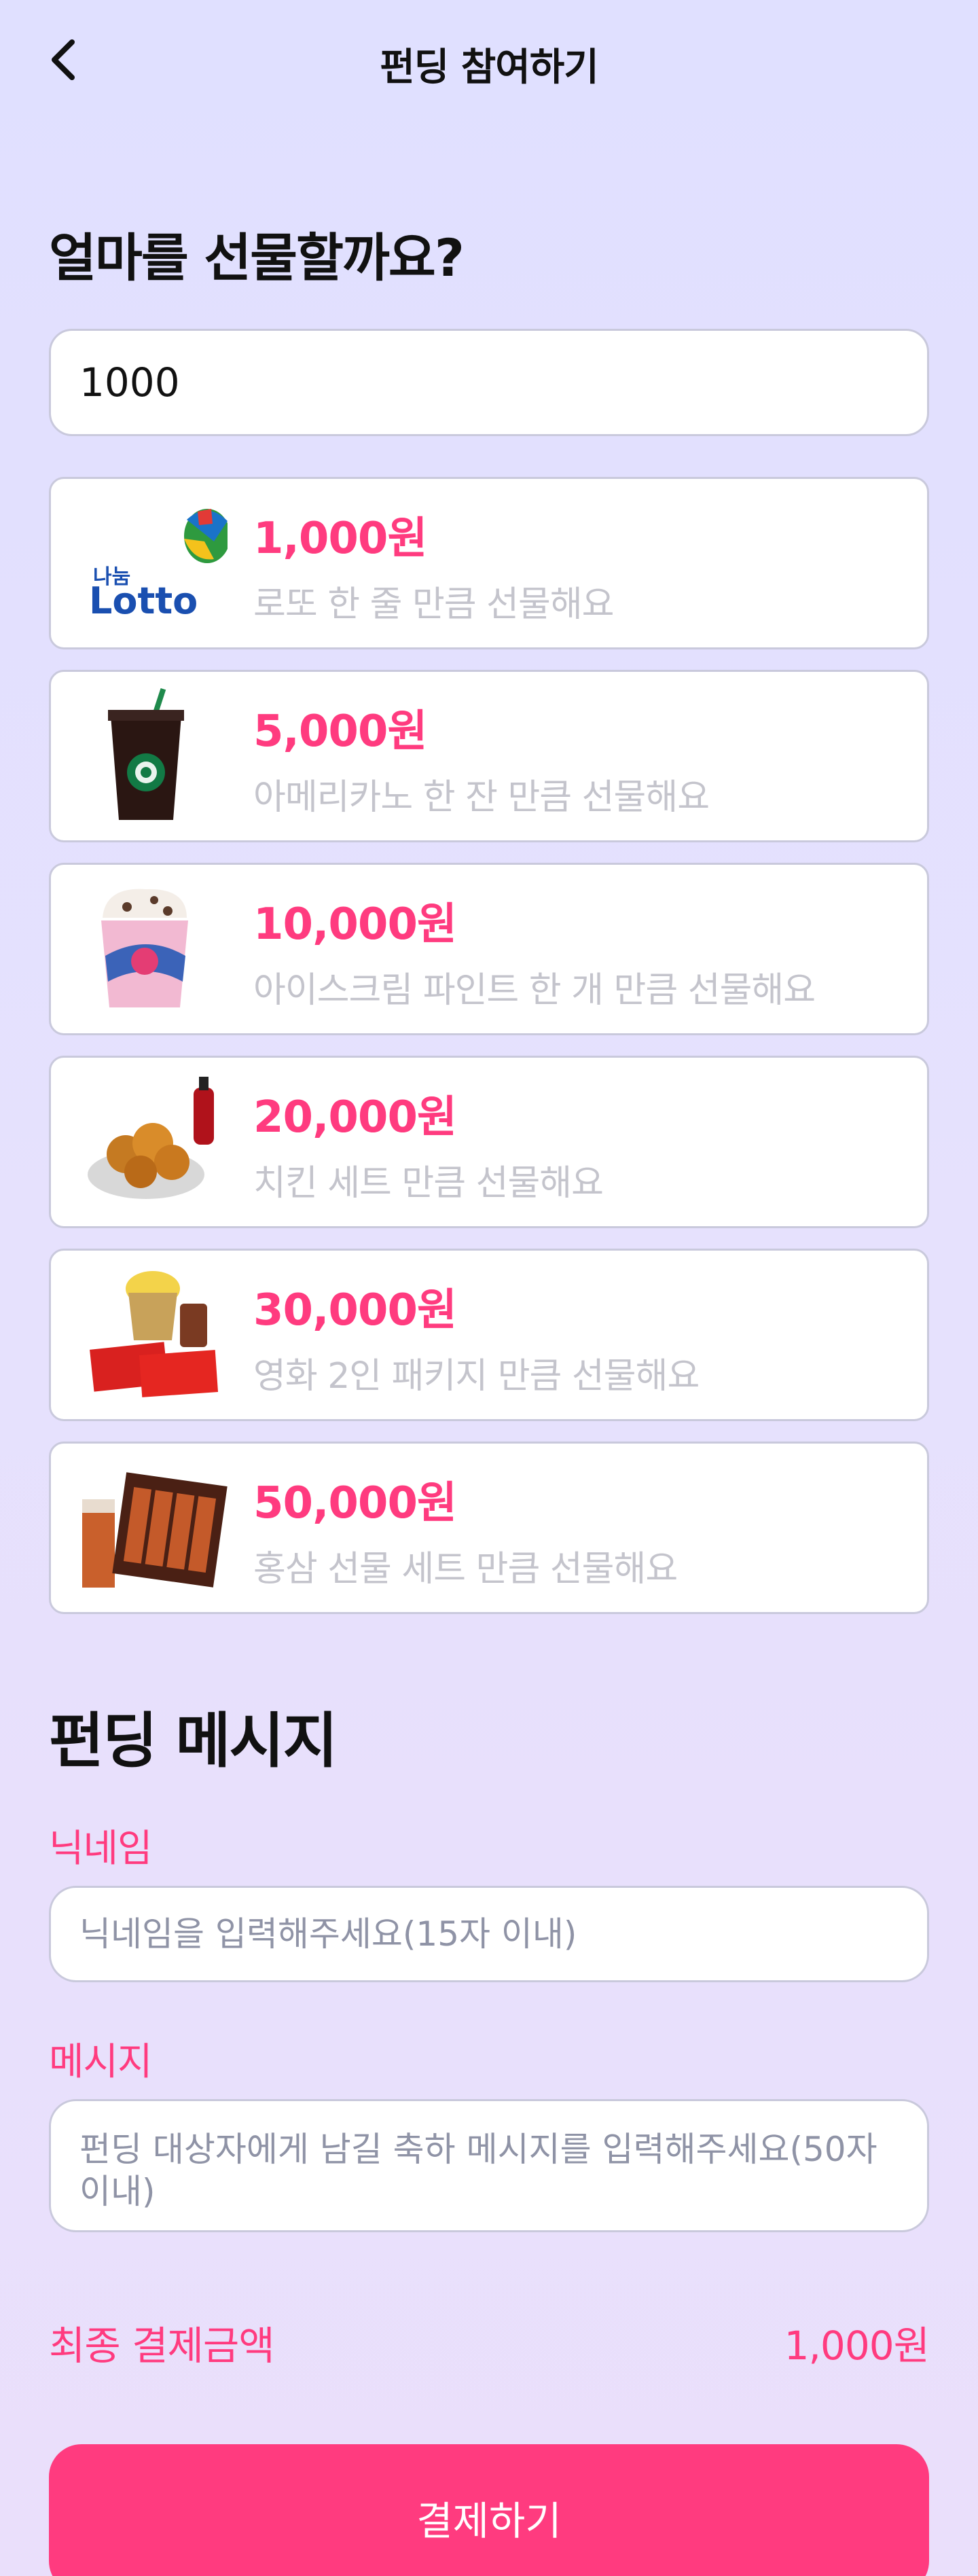  What do you see at coordinates (154, 563) in the screenshot?
I see `lotto-icon: 나눔 Lotto` at bounding box center [154, 563].